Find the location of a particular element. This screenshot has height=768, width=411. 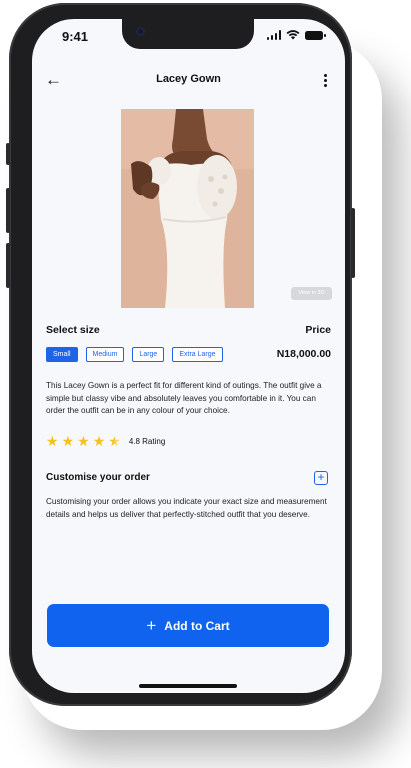

top-app-bar: ← Lacey Gown is located at coordinates (188, 81).